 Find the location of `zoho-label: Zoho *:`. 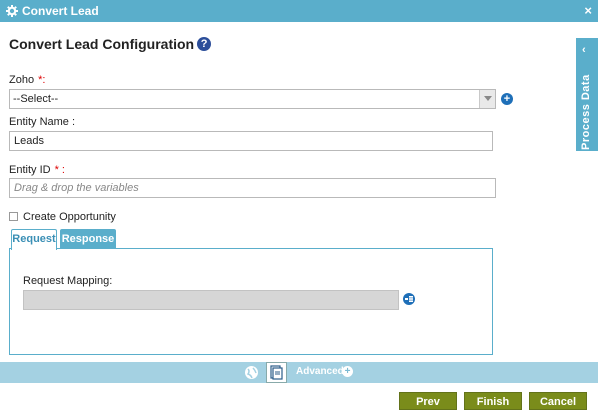

zoho-label: Zoho *: is located at coordinates (27, 80).